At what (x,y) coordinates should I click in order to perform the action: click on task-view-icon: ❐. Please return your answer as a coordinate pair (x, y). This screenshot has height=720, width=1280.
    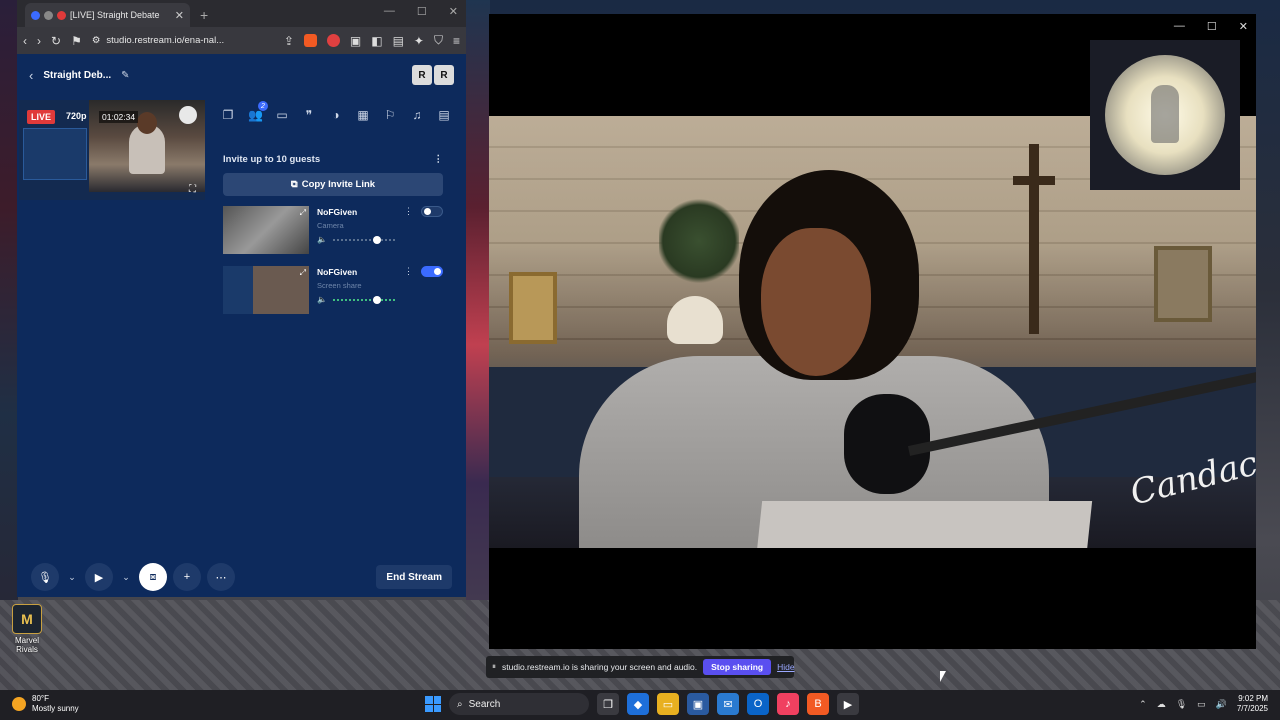
    Looking at the image, I should click on (608, 704).